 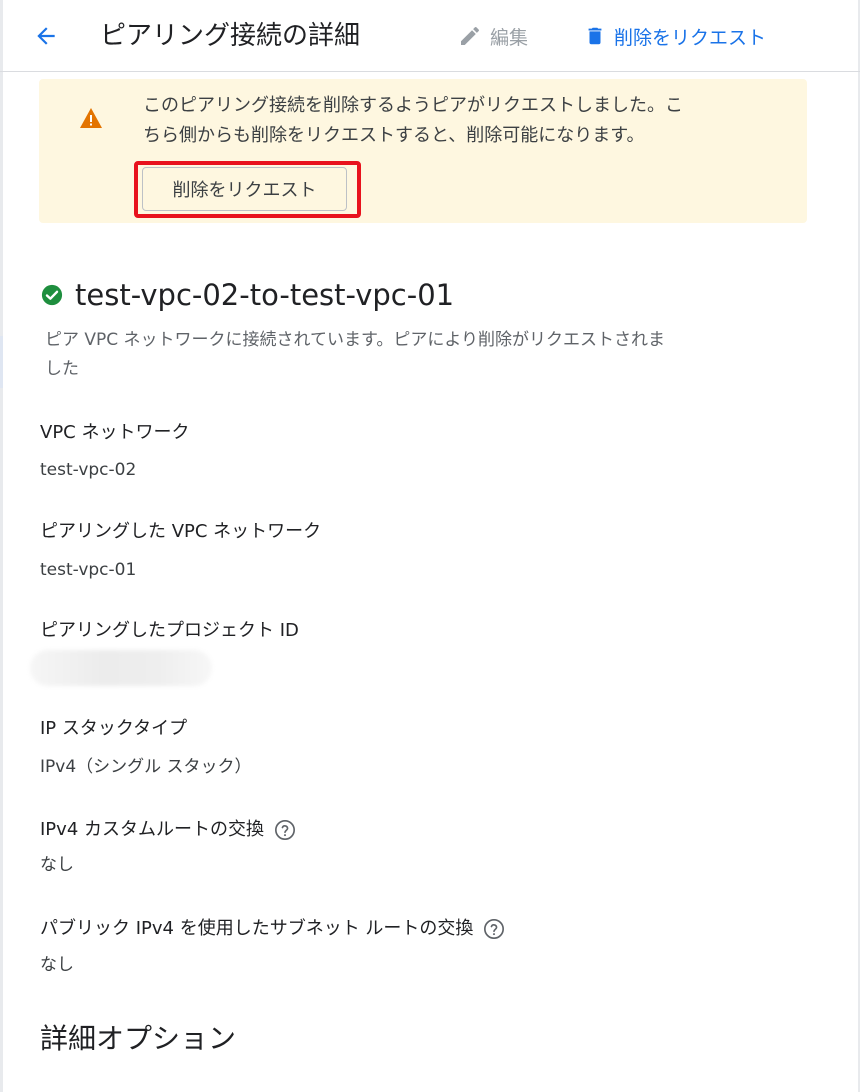 I want to click on rail-selection-marker, so click(x=1, y=362).